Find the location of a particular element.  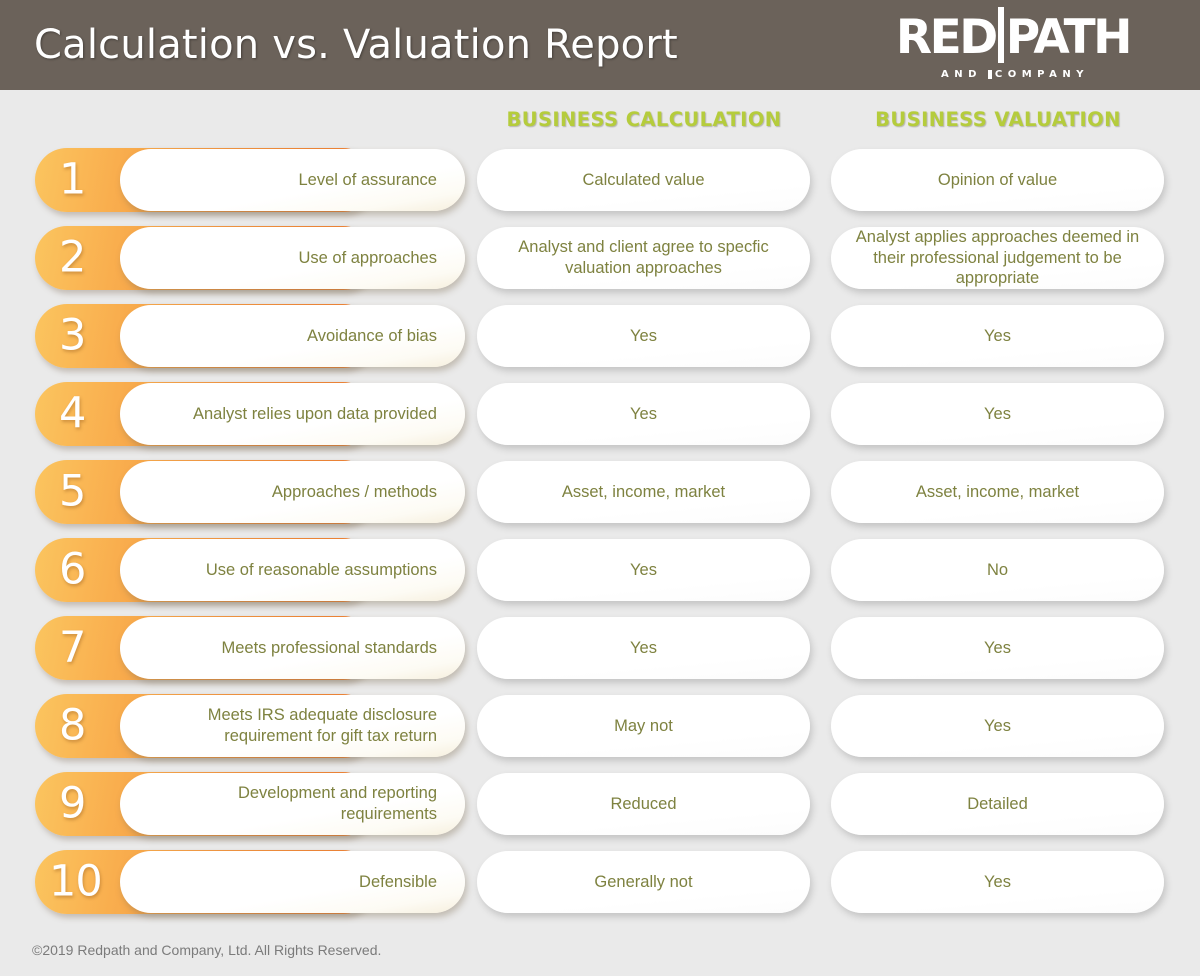

row-number: 6 is located at coordinates (73, 569).